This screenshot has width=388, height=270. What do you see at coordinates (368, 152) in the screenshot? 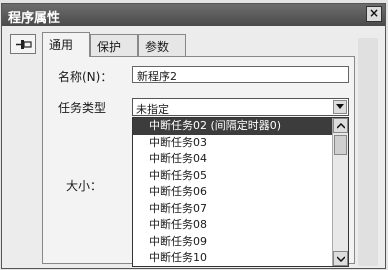
I see `dialog-right-area` at bounding box center [368, 152].